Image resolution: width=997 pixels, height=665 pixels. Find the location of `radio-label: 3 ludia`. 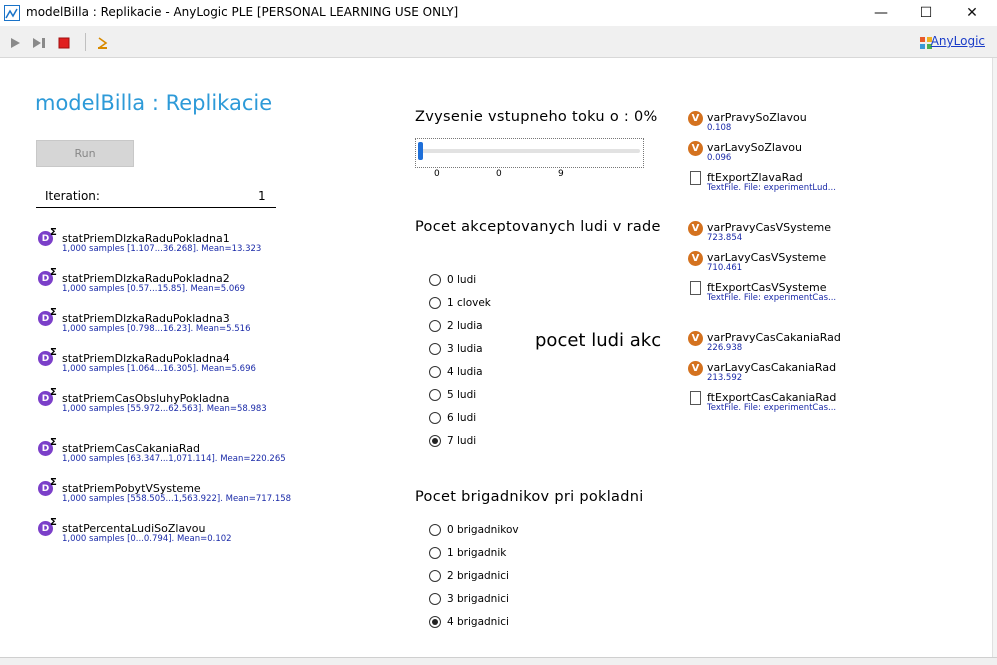

radio-label: 3 ludia is located at coordinates (465, 349).